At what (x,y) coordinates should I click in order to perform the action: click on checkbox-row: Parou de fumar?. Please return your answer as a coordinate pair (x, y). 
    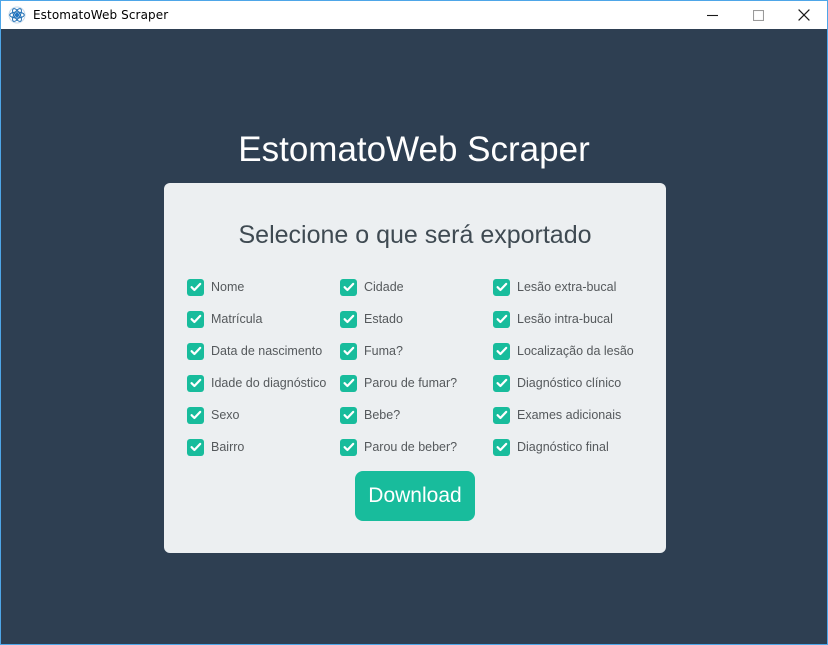
    Looking at the image, I should click on (416, 383).